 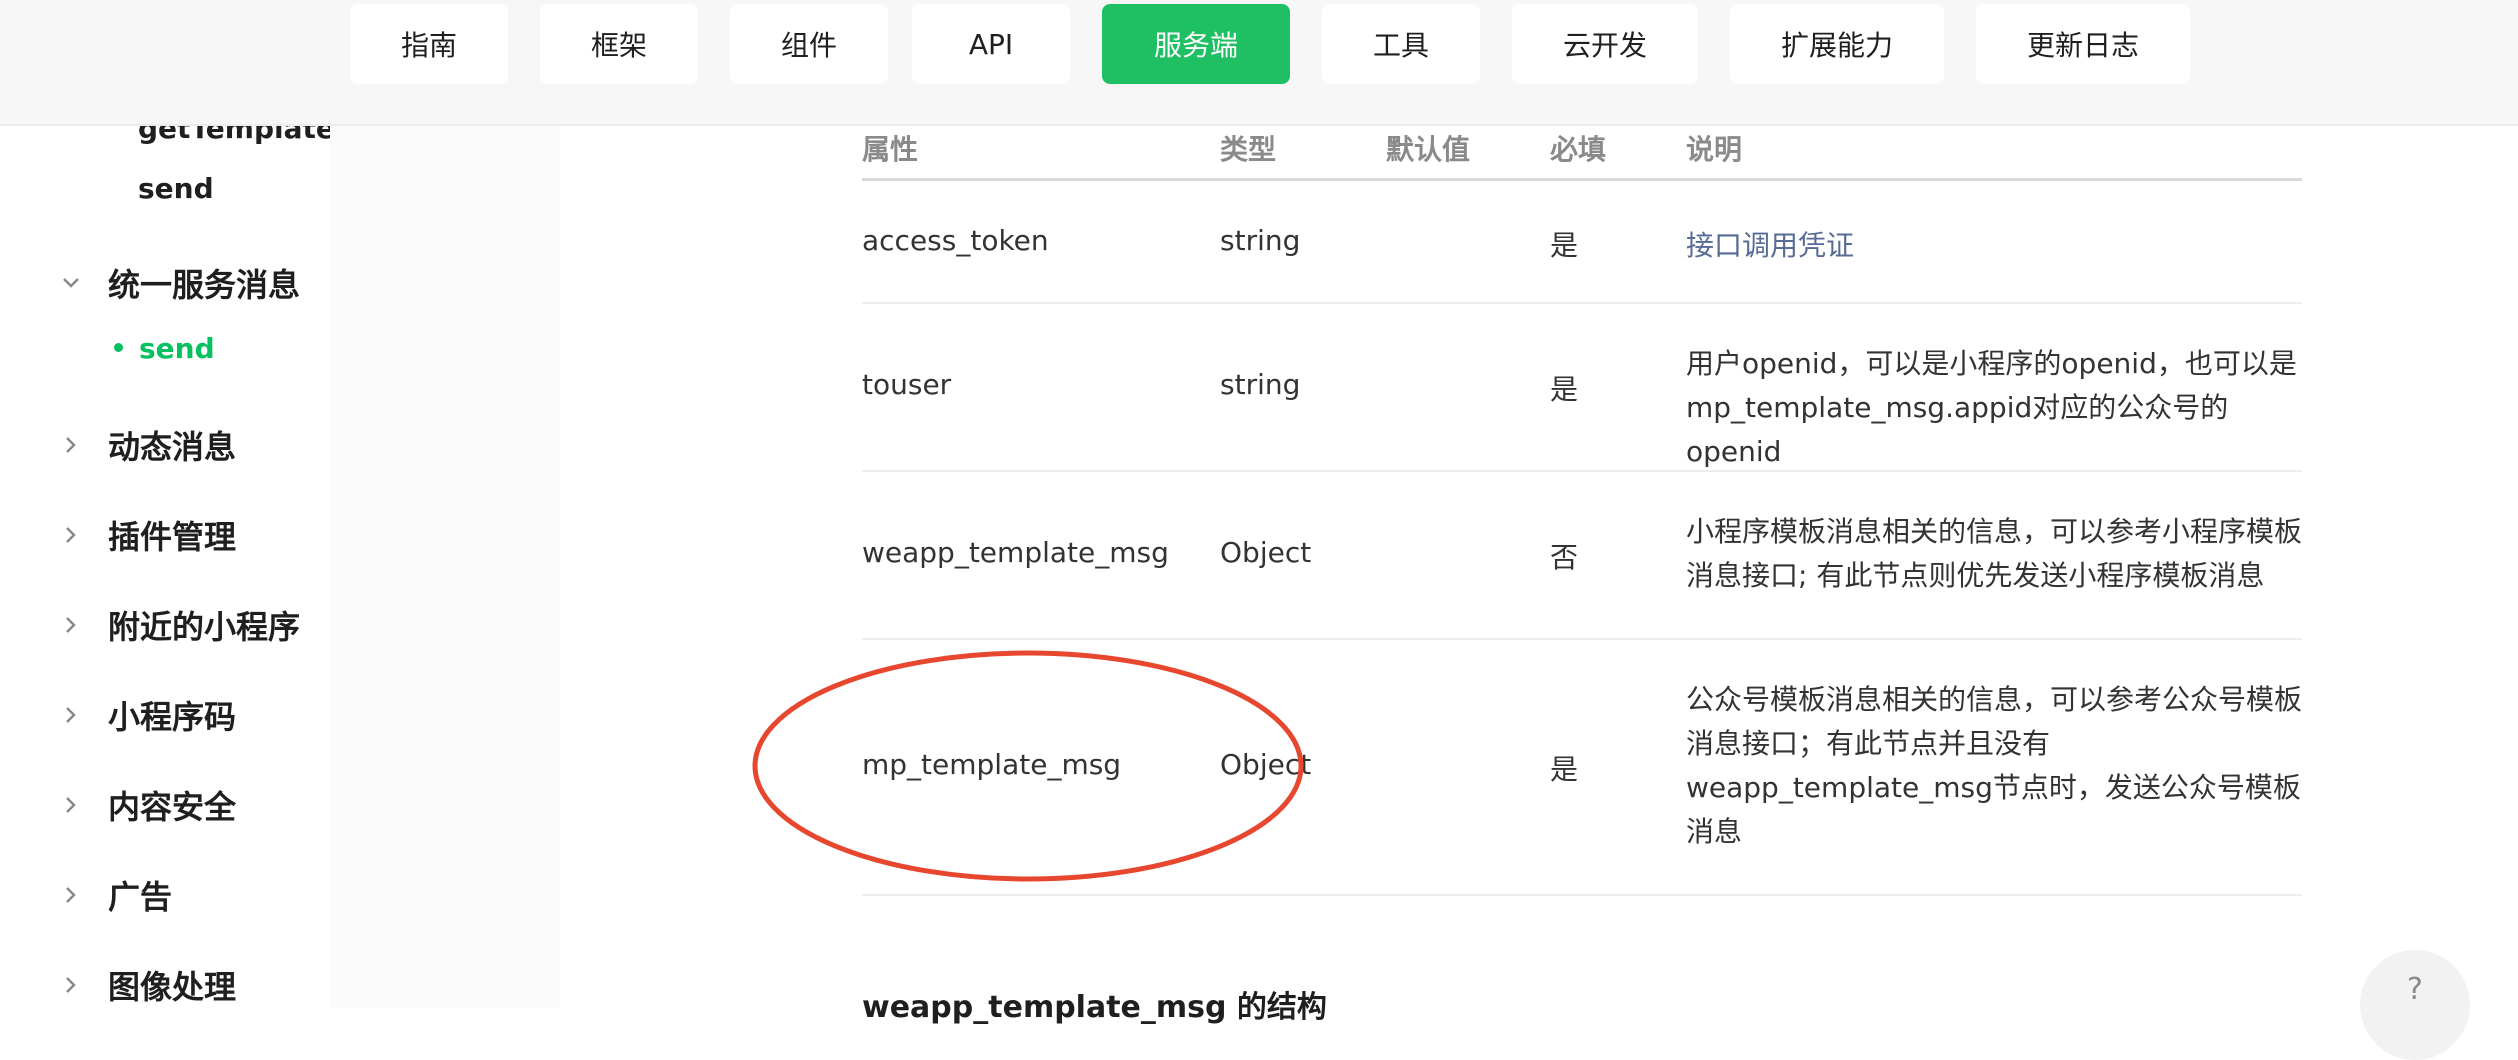 I want to click on nav-item-changelog: 更新日志, so click(x=2083, y=44).